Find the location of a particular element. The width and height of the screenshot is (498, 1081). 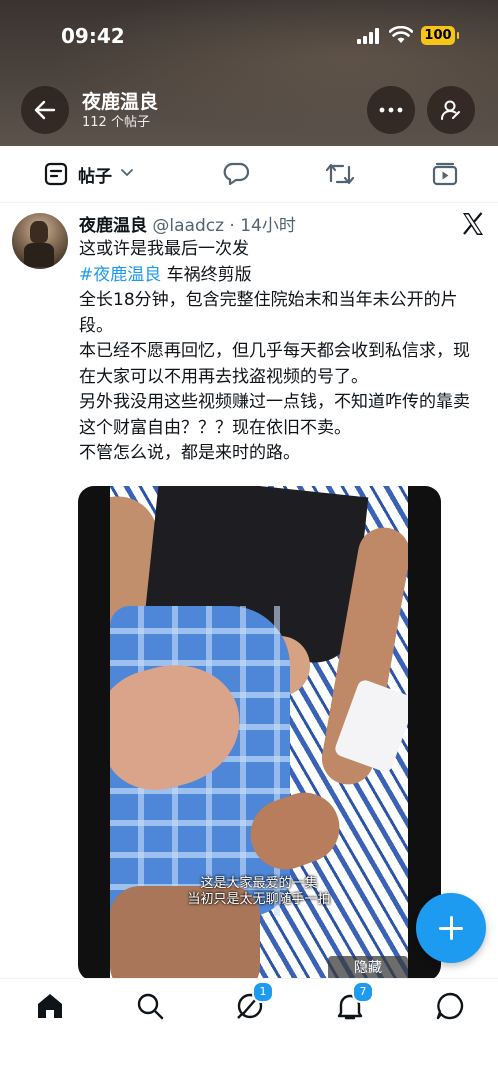

search-icon is located at coordinates (150, 1006).